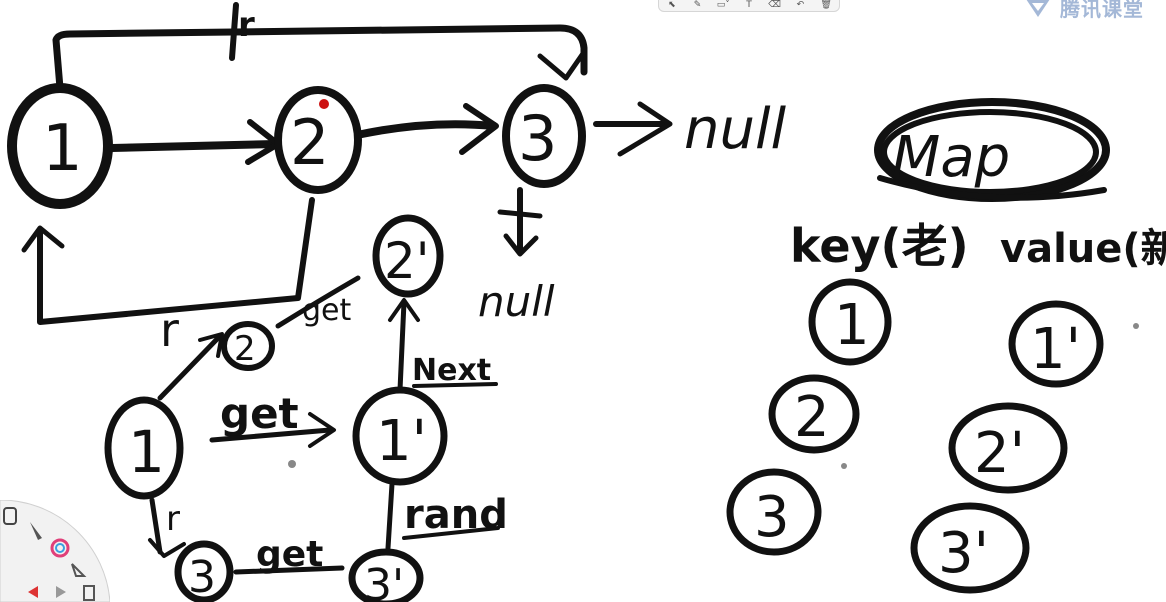 This screenshot has width=1166, height=602. I want to click on brand-text: 腾讯课堂, so click(1102, 10).